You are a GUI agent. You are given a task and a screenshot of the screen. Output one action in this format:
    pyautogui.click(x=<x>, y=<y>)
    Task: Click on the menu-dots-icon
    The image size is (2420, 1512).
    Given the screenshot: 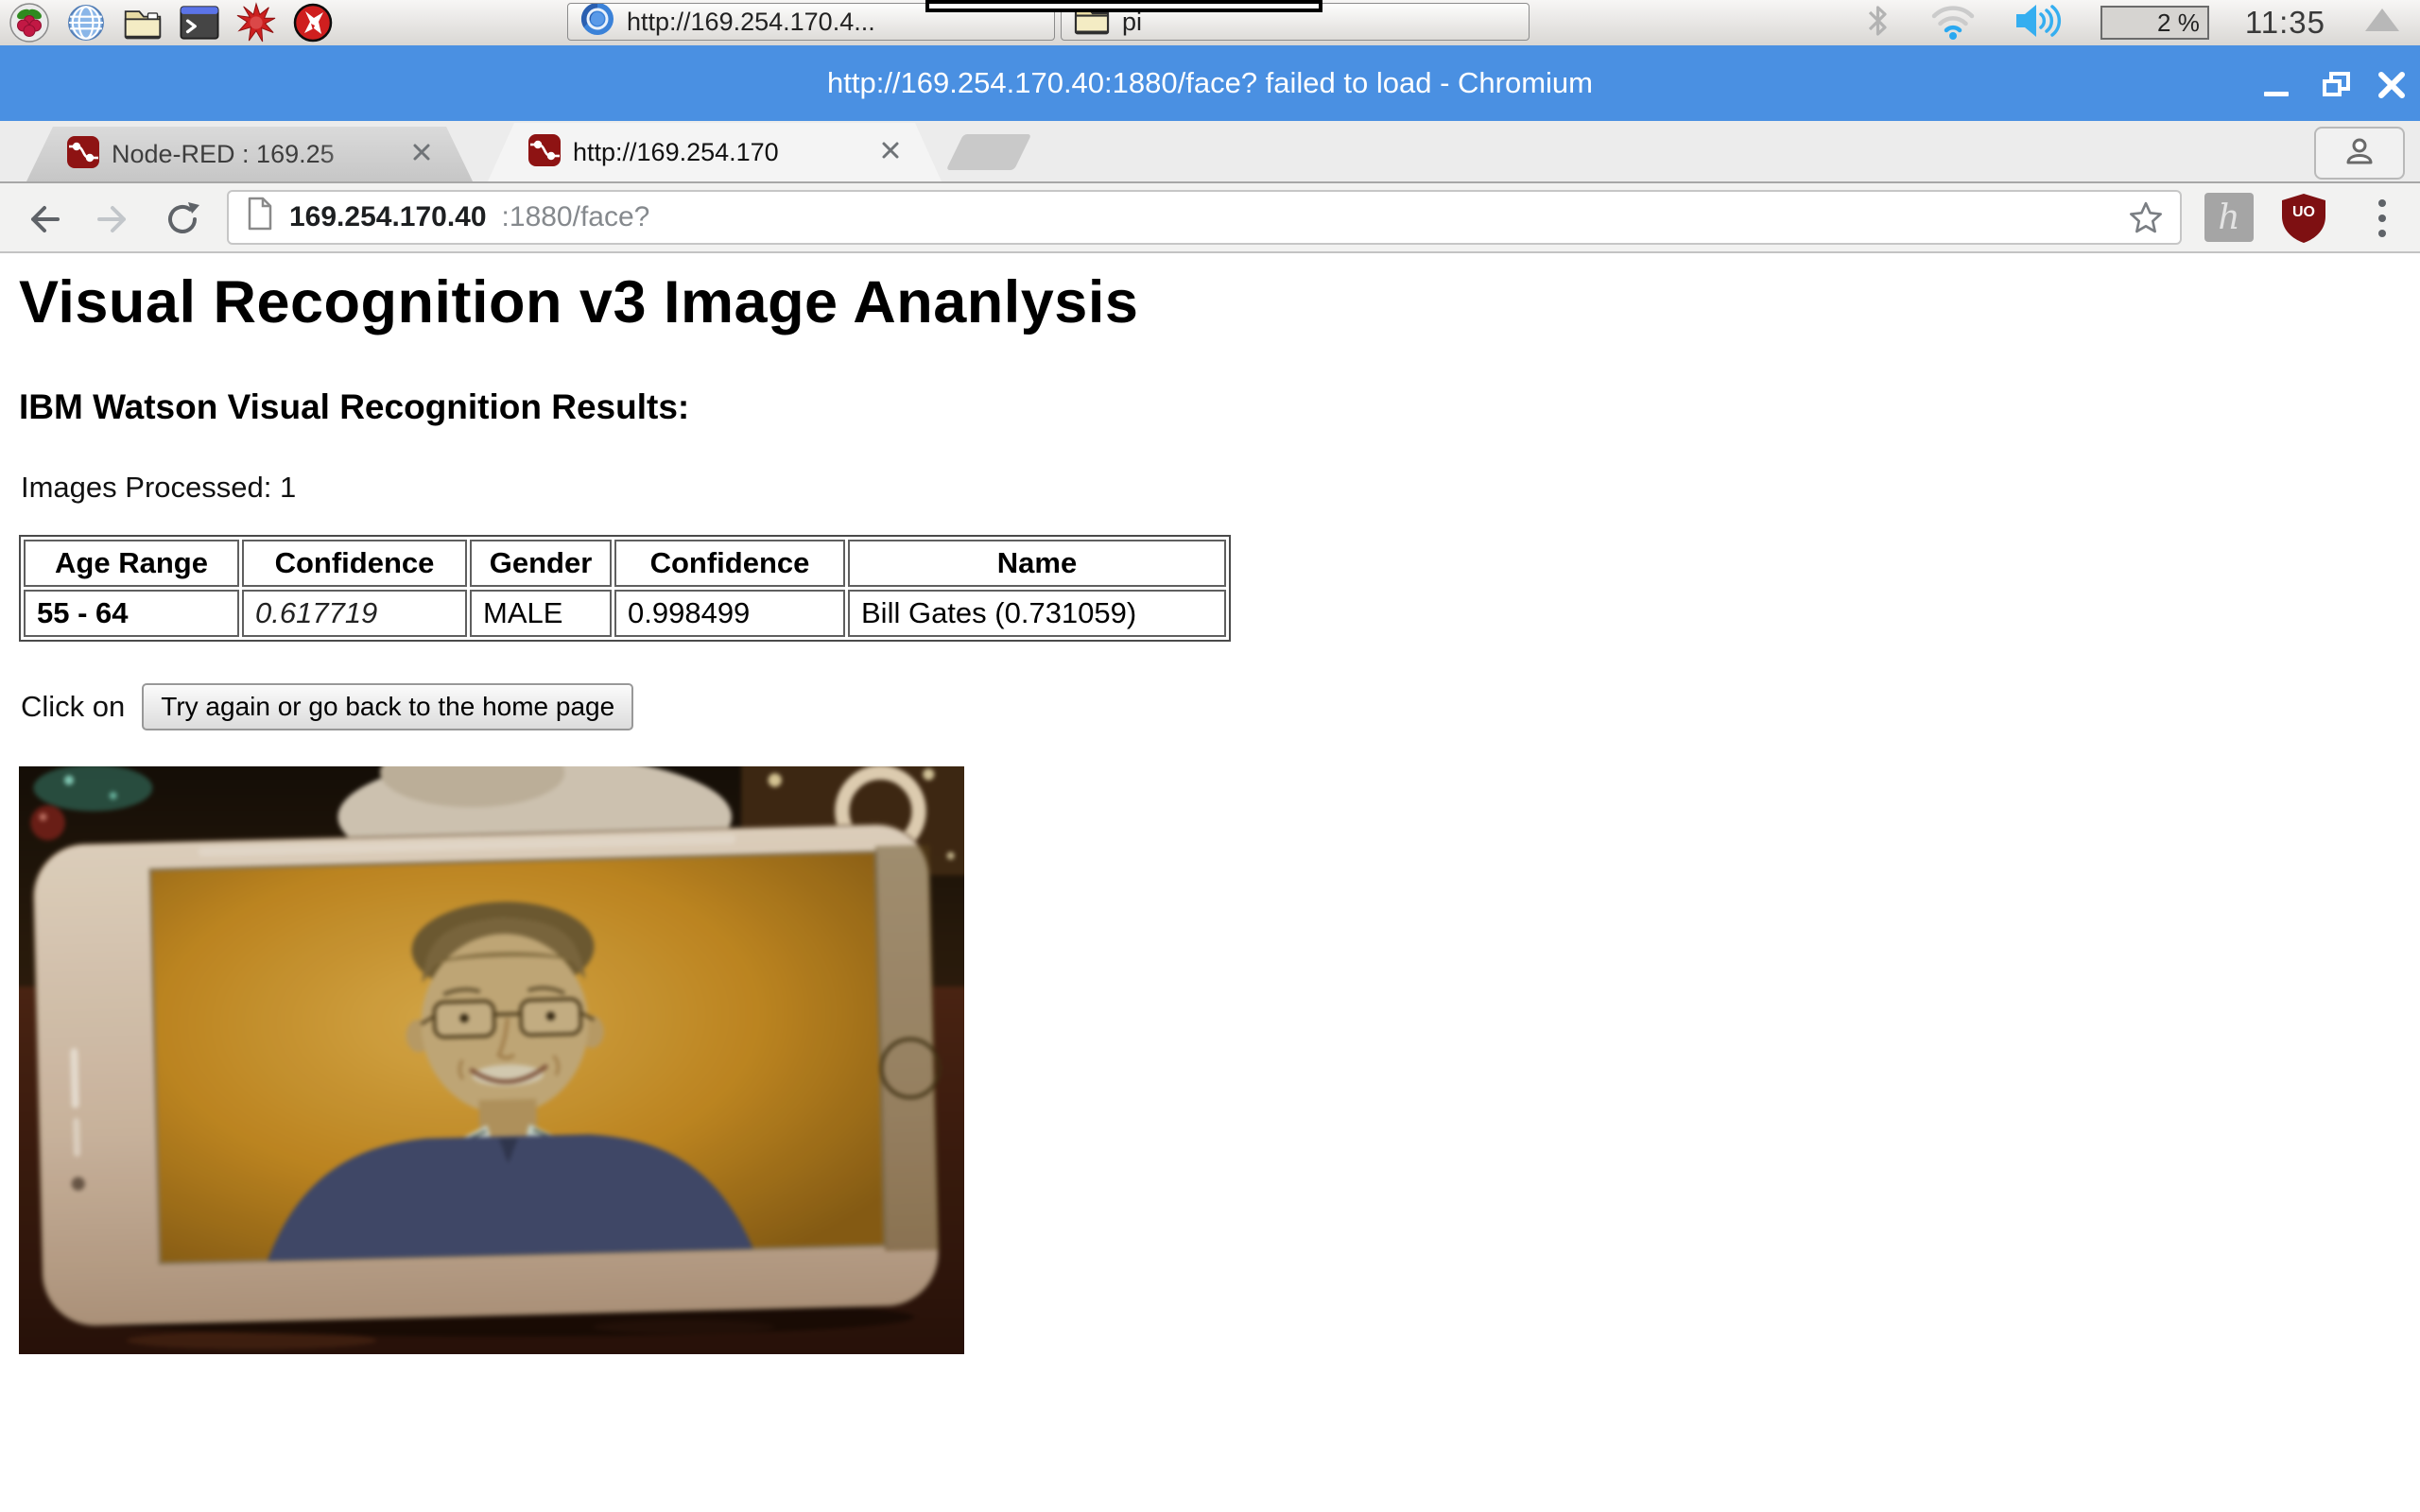 What is the action you would take?
    pyautogui.click(x=2382, y=218)
    